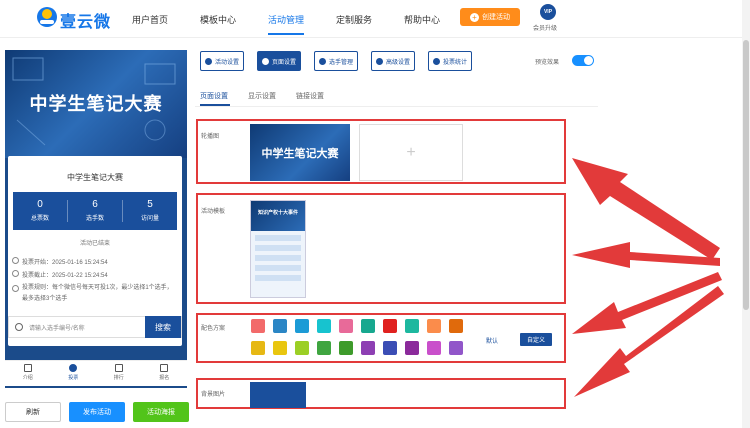 The width and height of the screenshot is (750, 428). Describe the element at coordinates (354, 19) in the screenshot. I see `nav-item-custom-service: 定制服务` at that location.